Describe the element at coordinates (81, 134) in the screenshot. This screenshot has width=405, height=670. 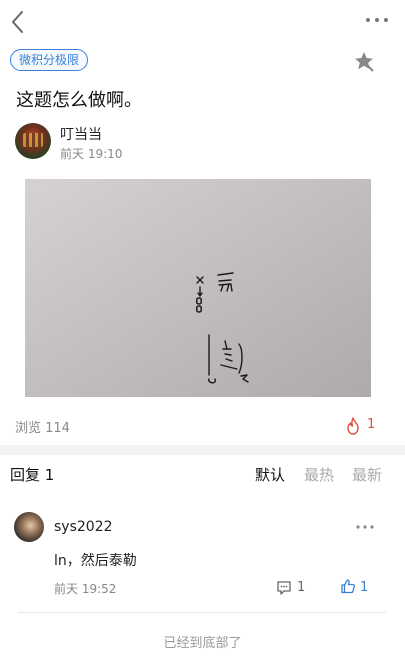
I see `author-name: 叮当当` at that location.